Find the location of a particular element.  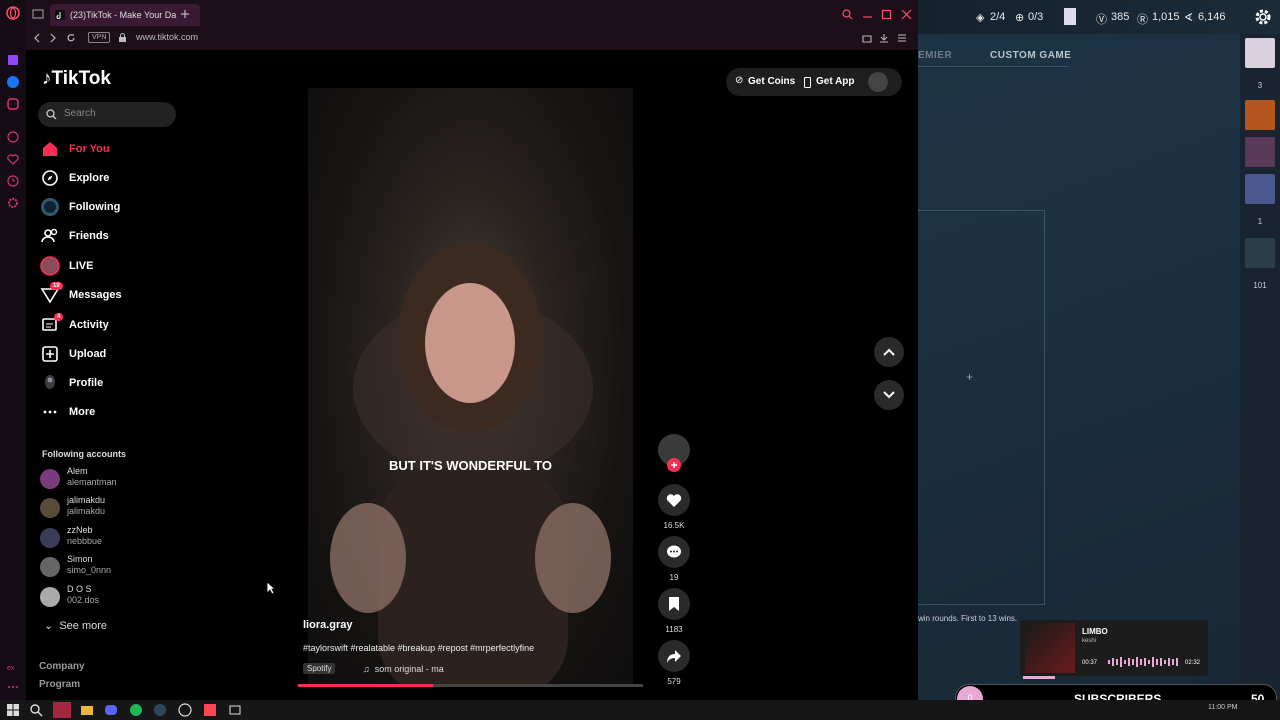

nav-activity: 4 Activity is located at coordinates (115, 325).